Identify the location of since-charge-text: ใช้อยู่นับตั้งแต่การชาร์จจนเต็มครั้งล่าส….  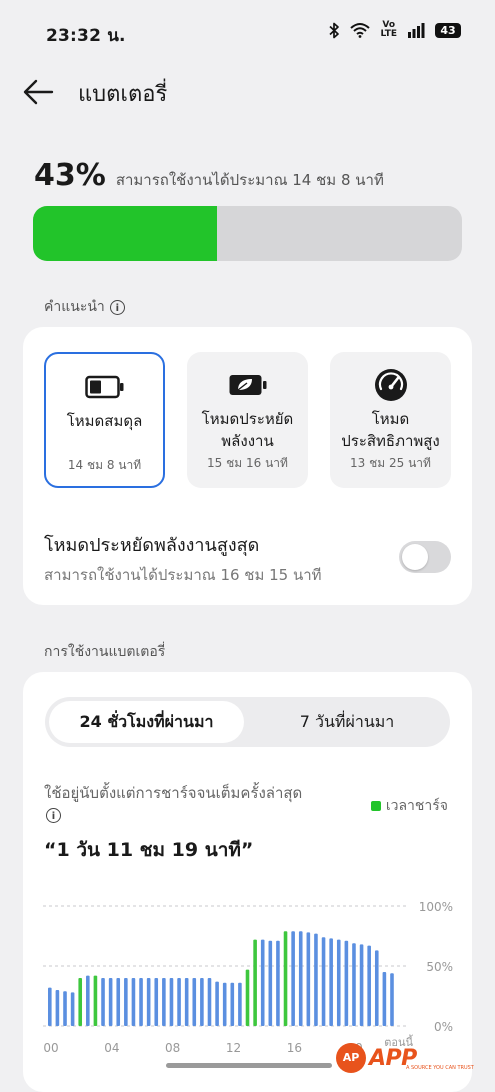
(173, 793).